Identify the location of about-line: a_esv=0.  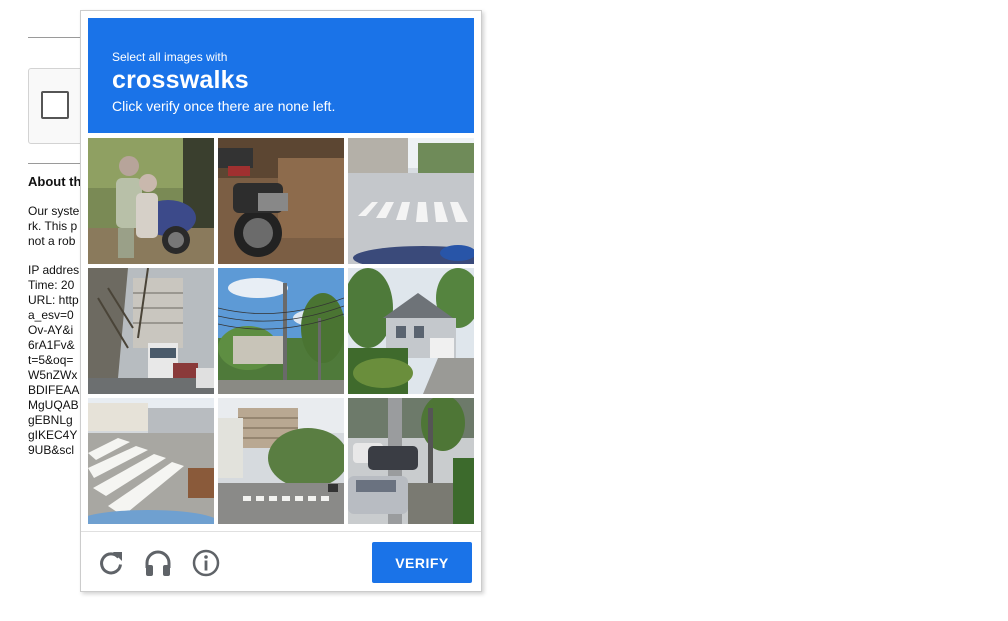
(51, 315).